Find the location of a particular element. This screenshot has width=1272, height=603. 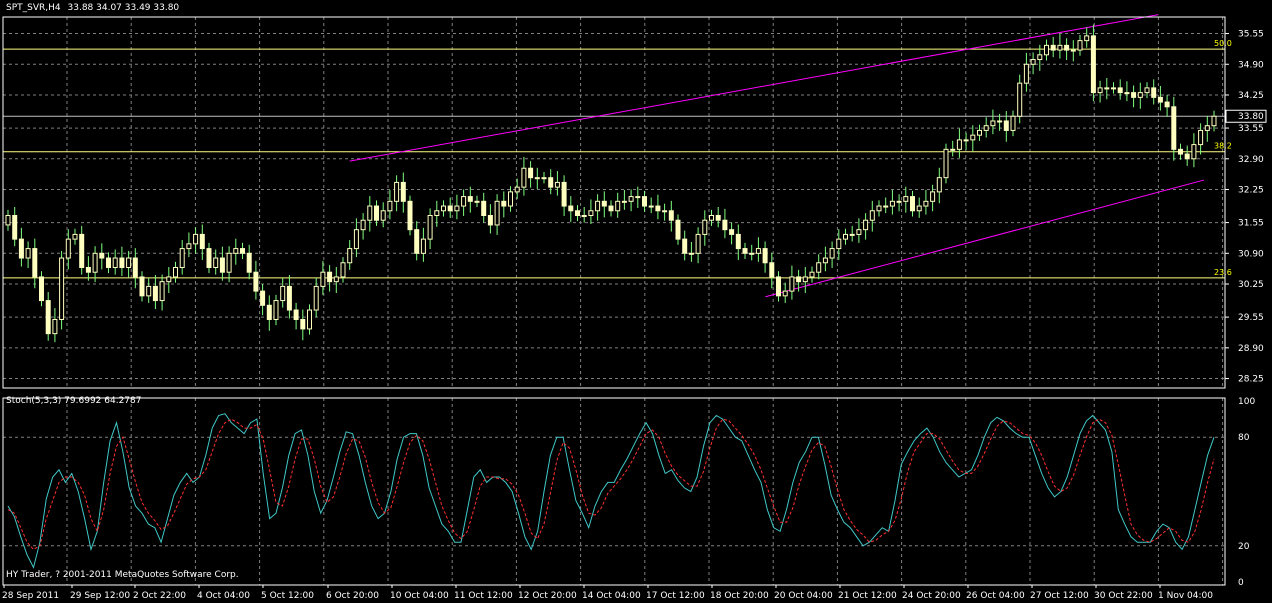

time-tick-label: 5 Oct 12:00 is located at coordinates (287, 596).